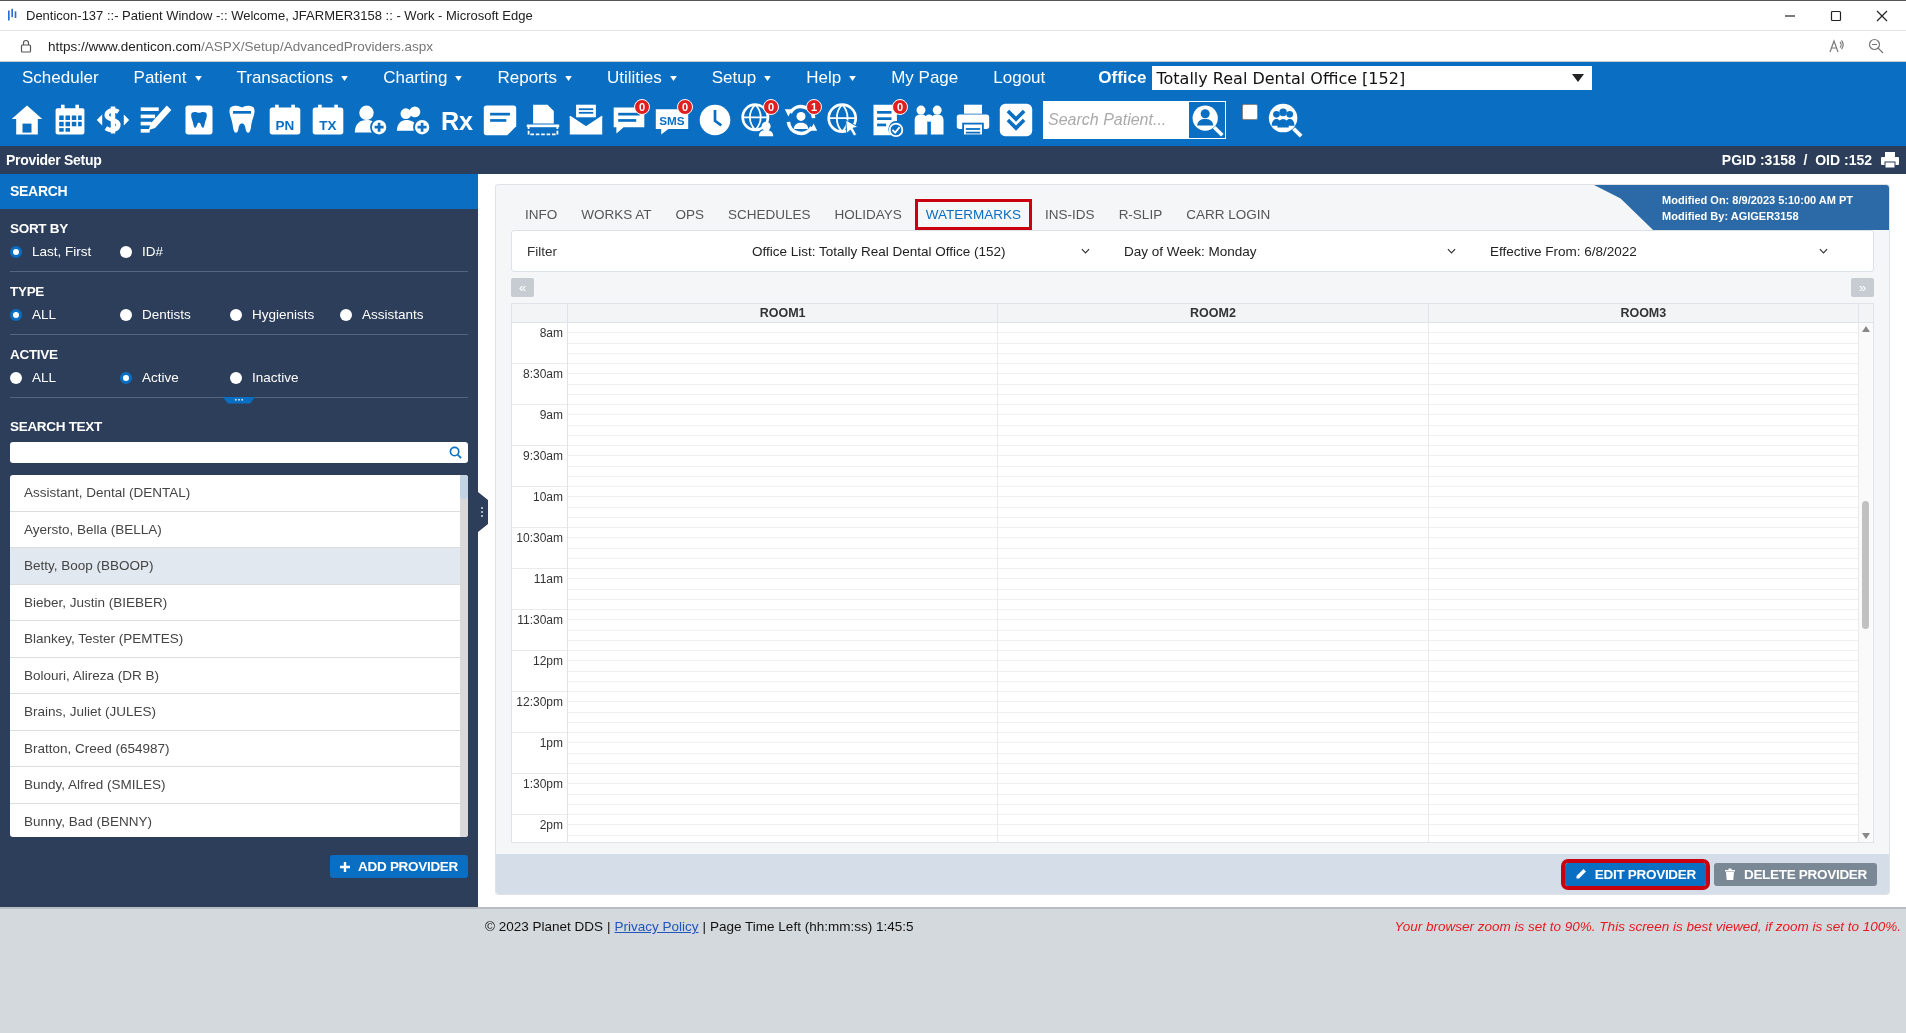 The height and width of the screenshot is (1033, 1906). I want to click on menu-item: Charting, so click(423, 78).